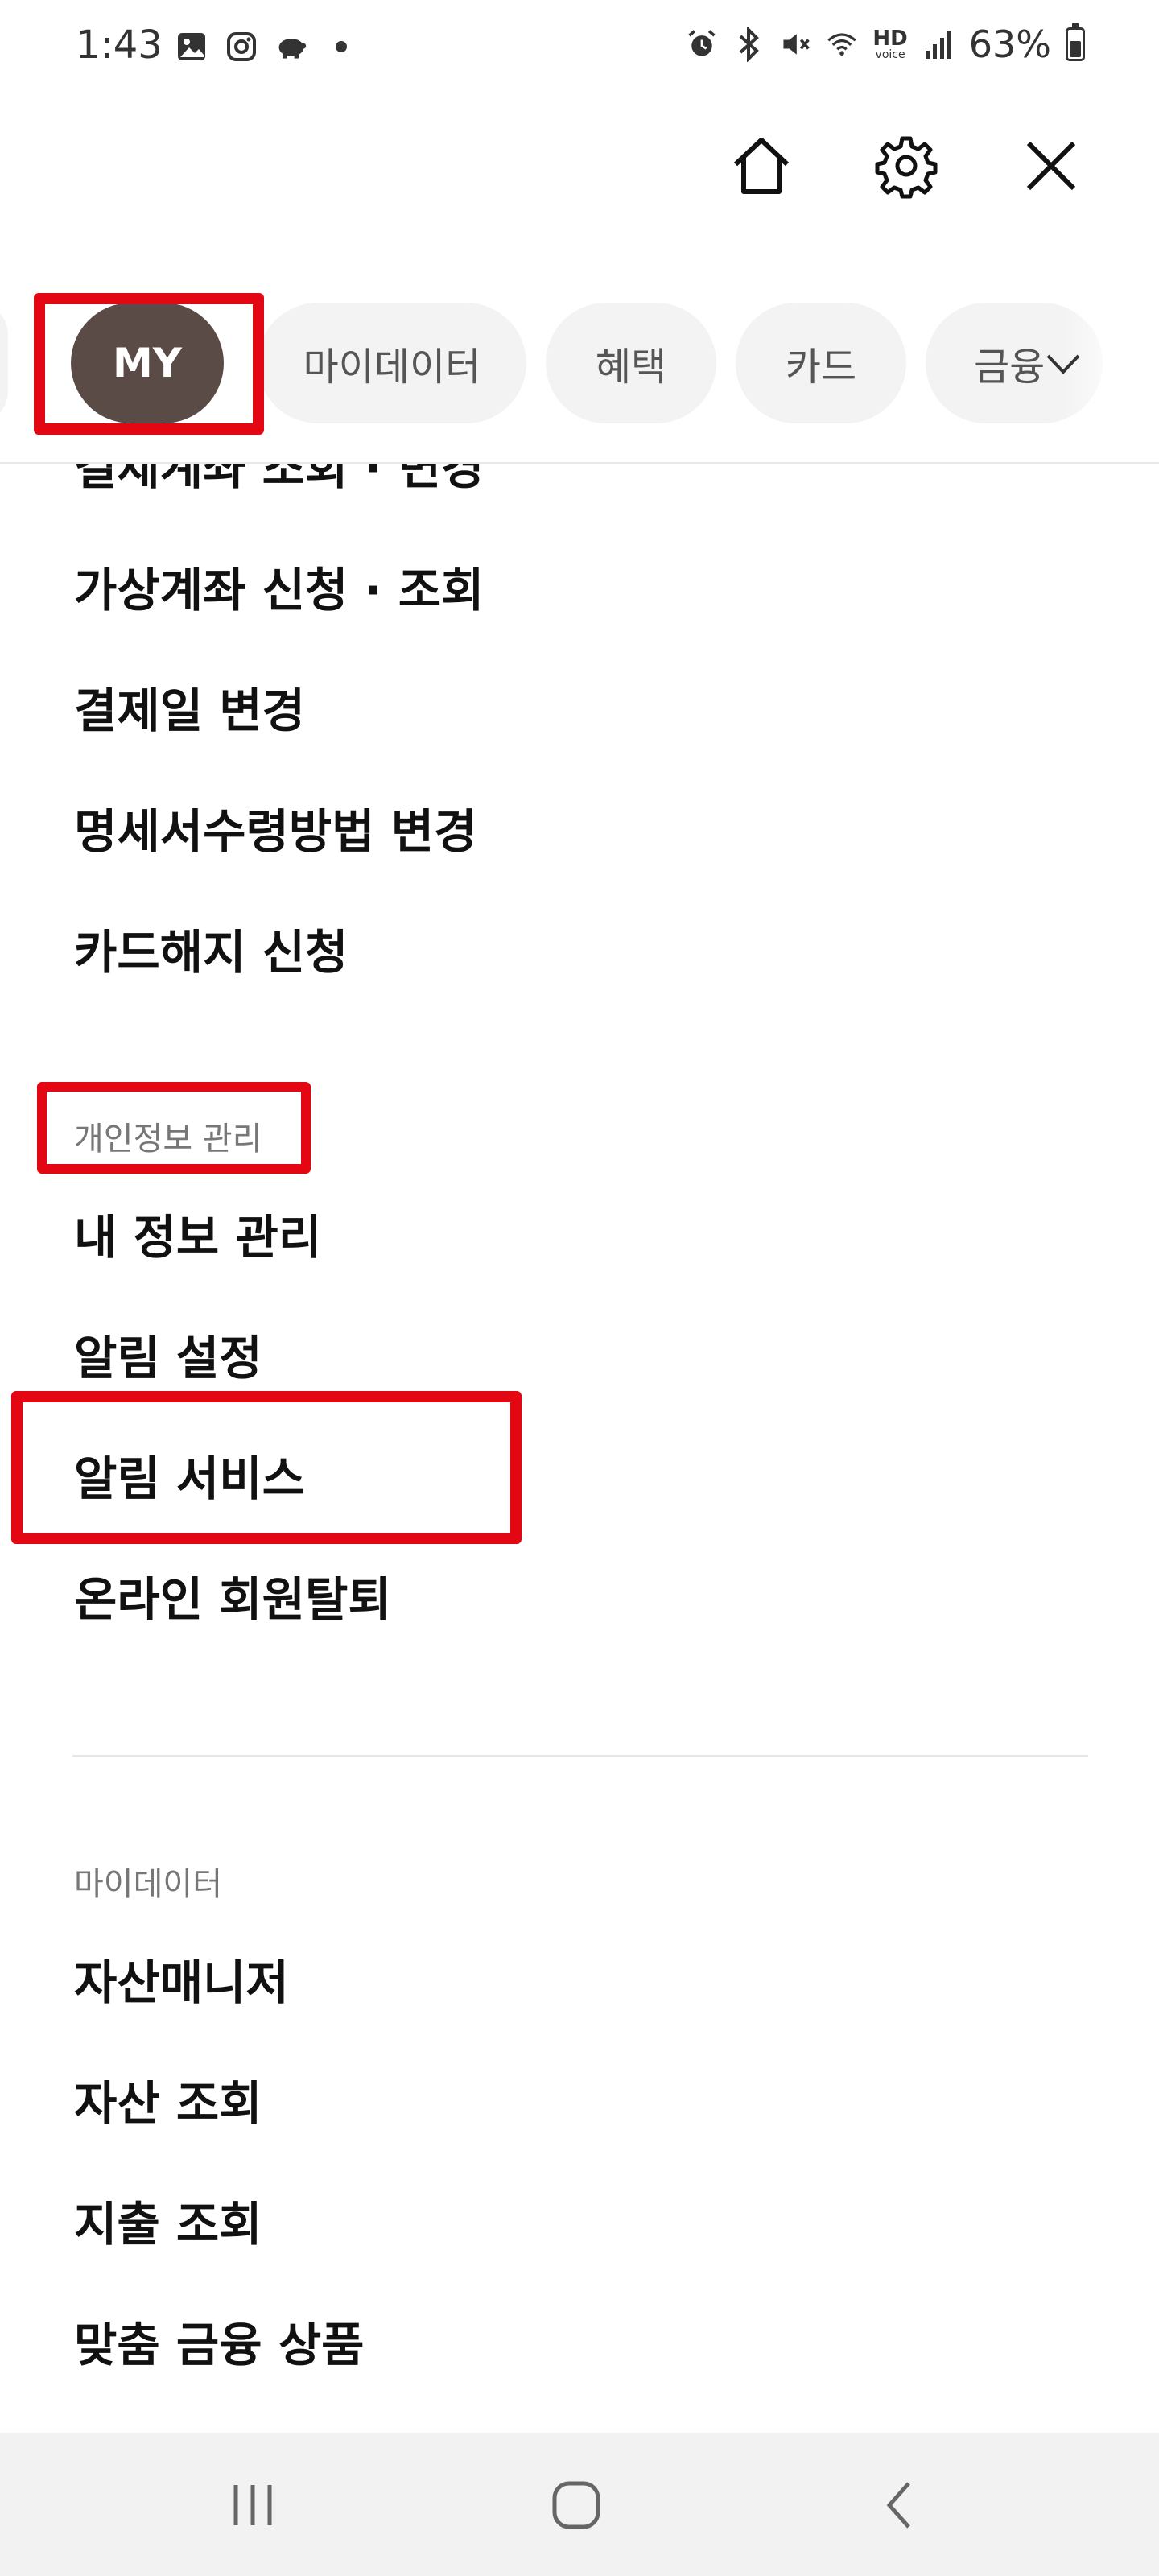 The image size is (1159, 2576). What do you see at coordinates (938, 44) in the screenshot?
I see `signal-icon` at bounding box center [938, 44].